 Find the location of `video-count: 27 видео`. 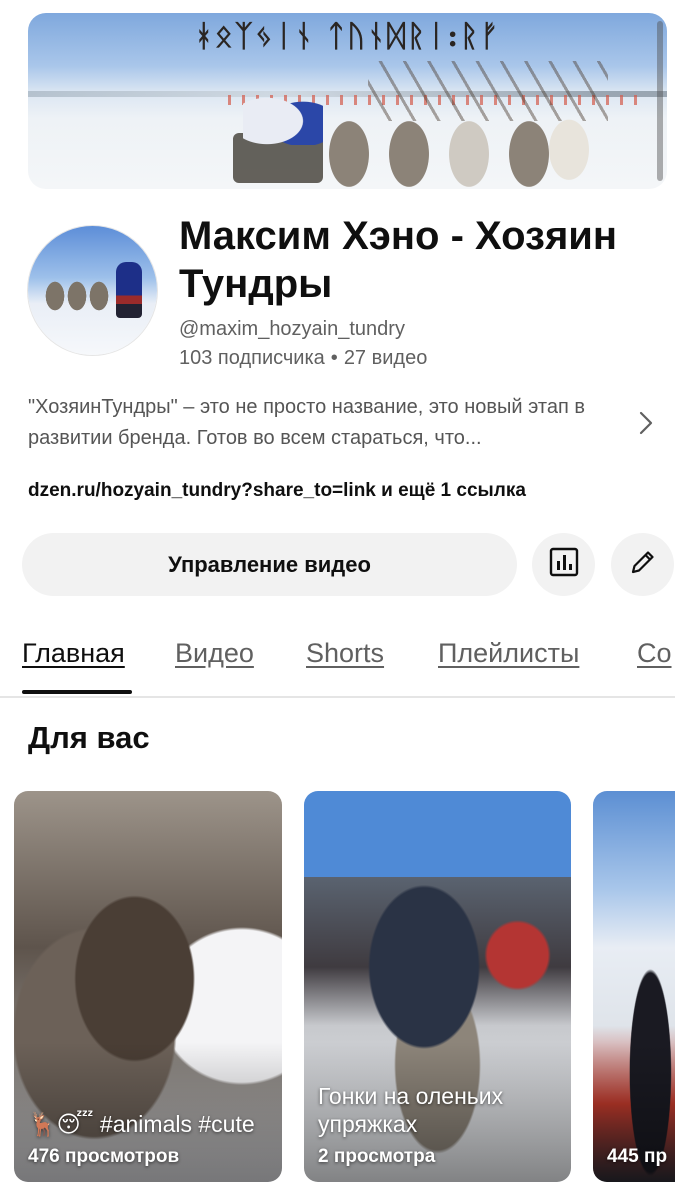

video-count: 27 видео is located at coordinates (385, 358).